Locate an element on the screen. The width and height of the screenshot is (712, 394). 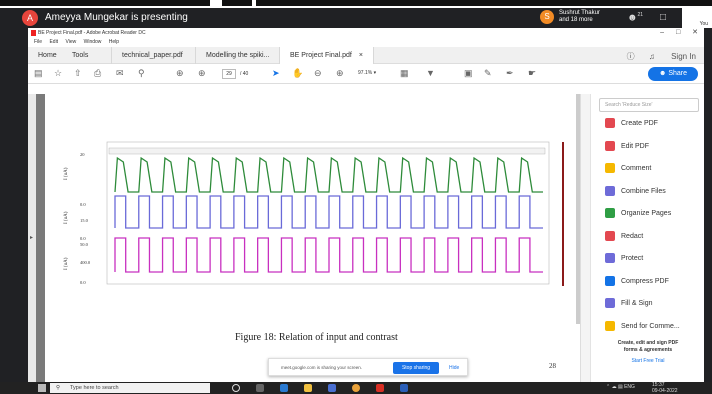
acrobat-taskbar-icon is located at coordinates (380, 388).